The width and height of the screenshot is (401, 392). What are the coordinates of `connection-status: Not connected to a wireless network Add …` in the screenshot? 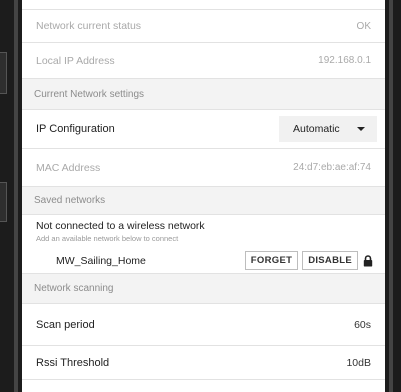 It's located at (203, 231).